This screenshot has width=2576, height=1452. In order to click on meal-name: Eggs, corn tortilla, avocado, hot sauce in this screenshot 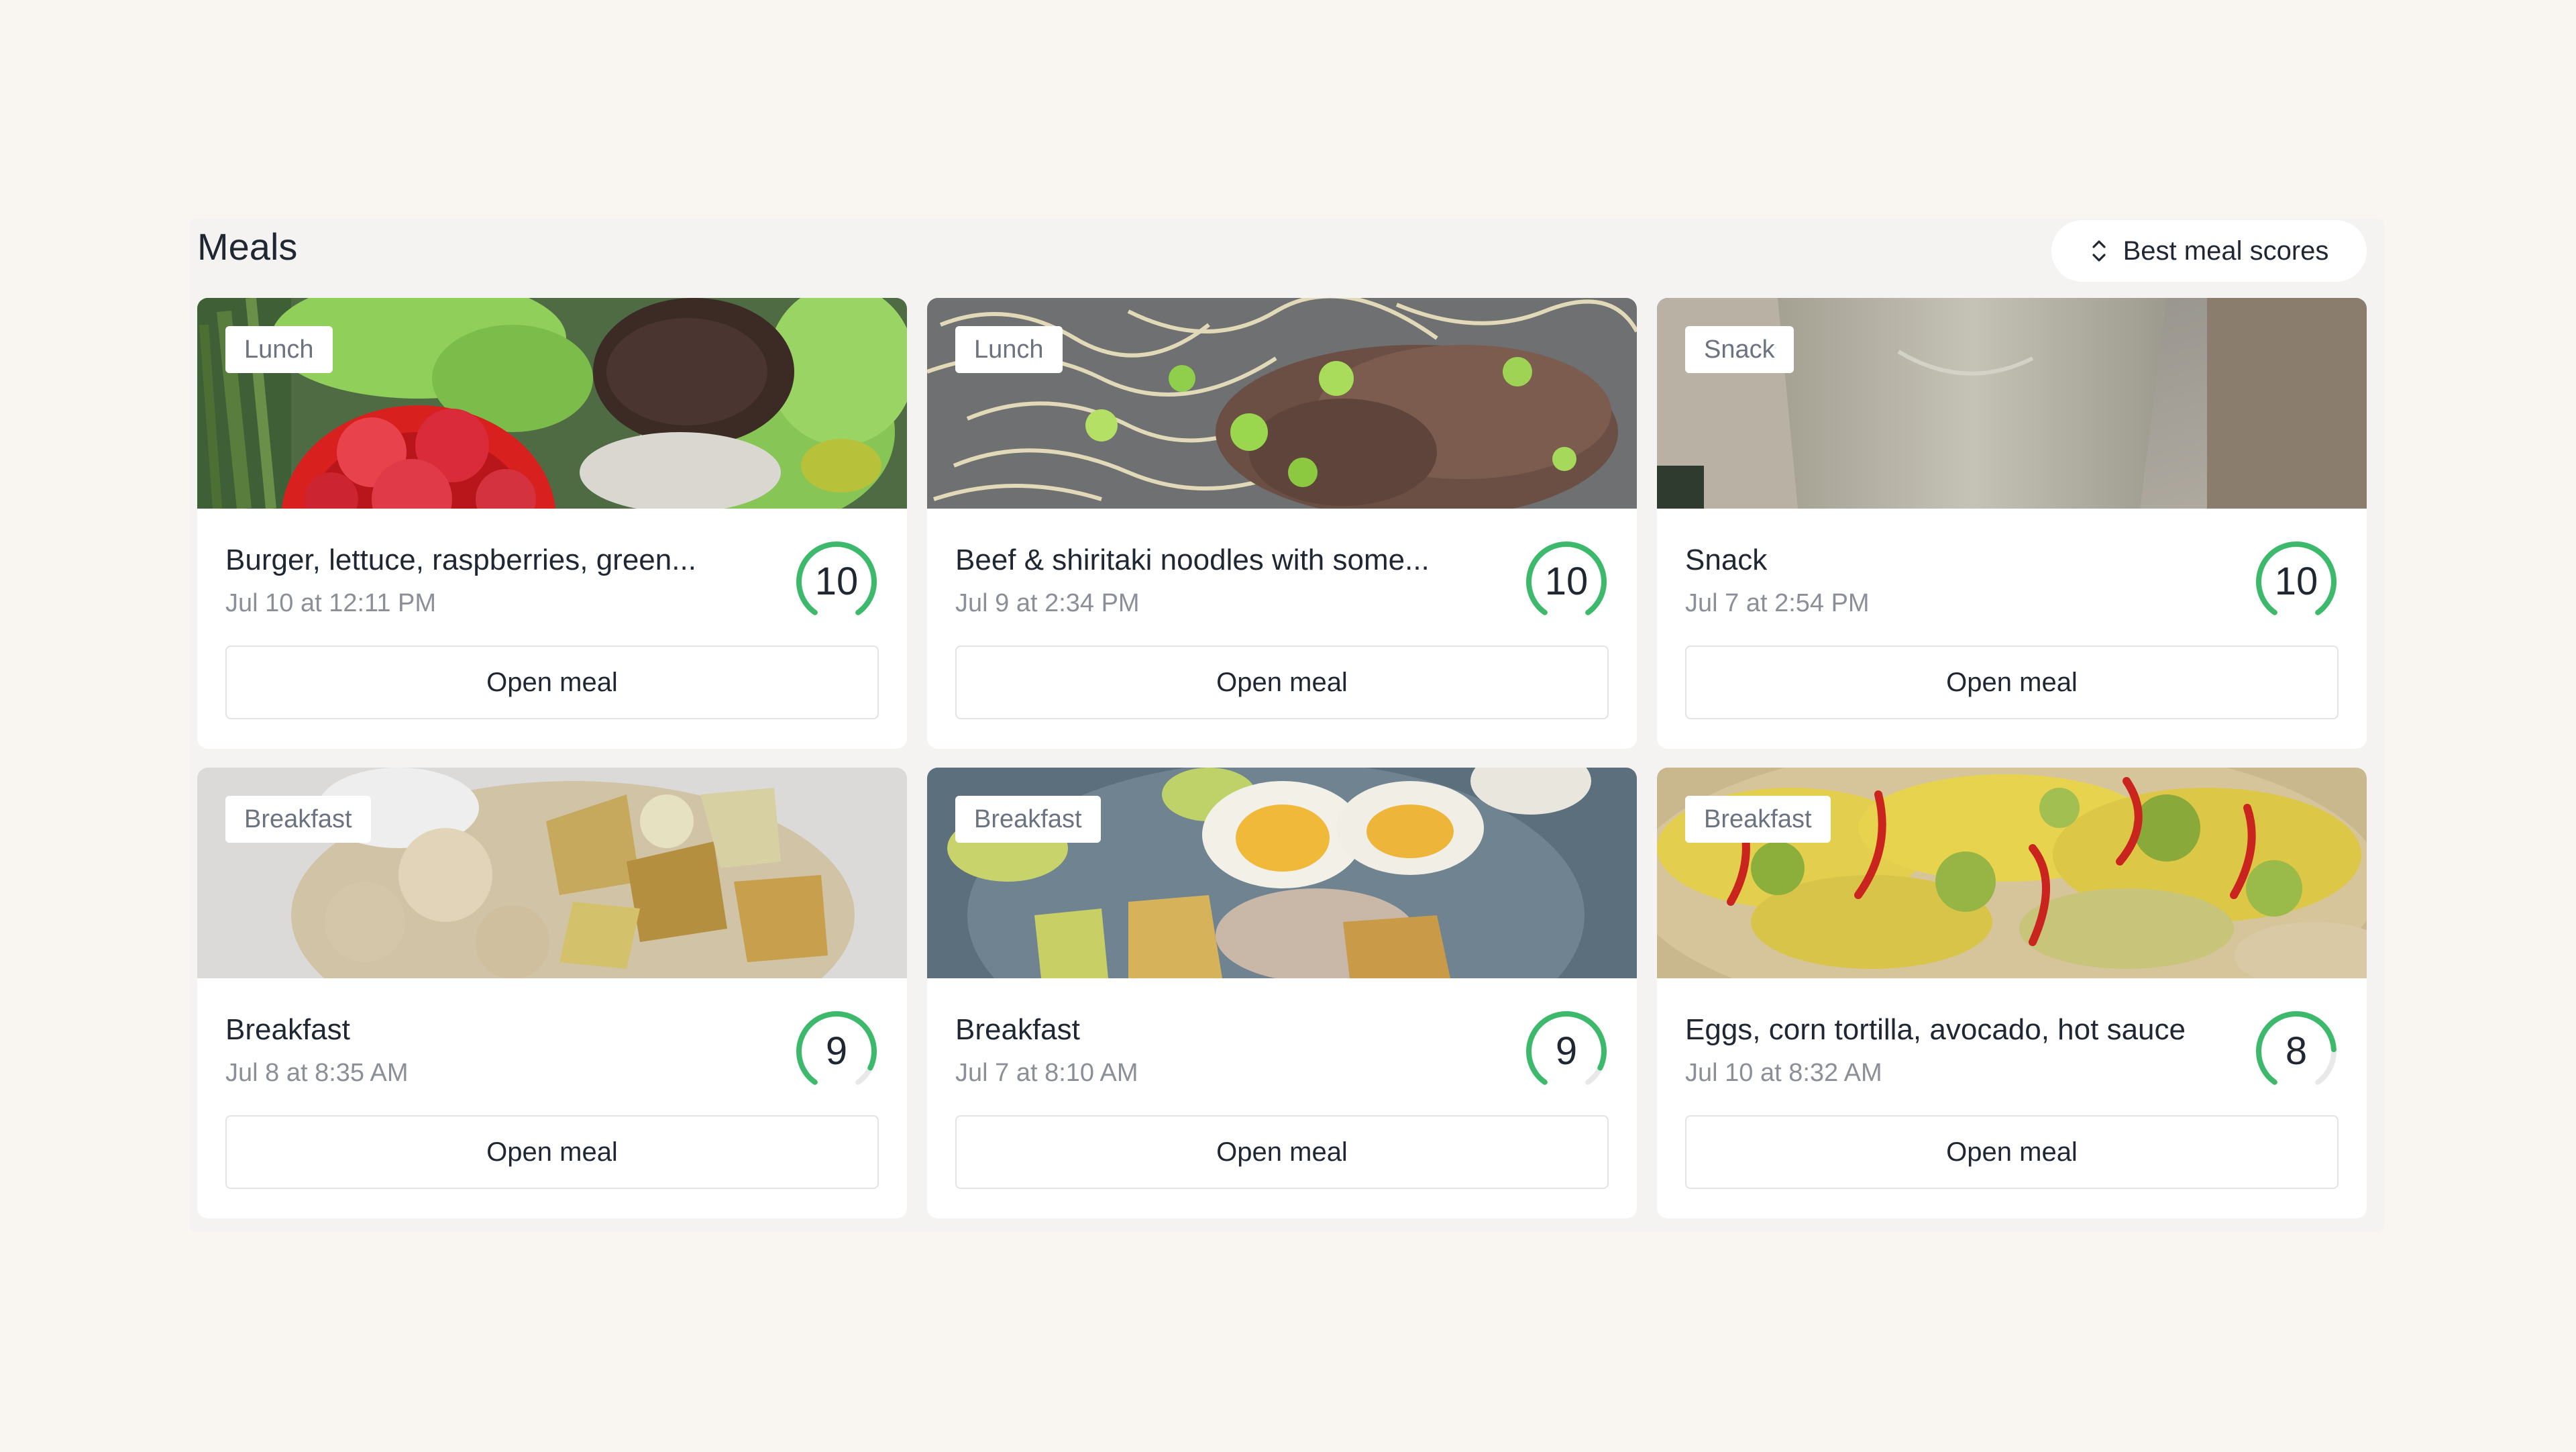, I will do `click(1935, 1030)`.